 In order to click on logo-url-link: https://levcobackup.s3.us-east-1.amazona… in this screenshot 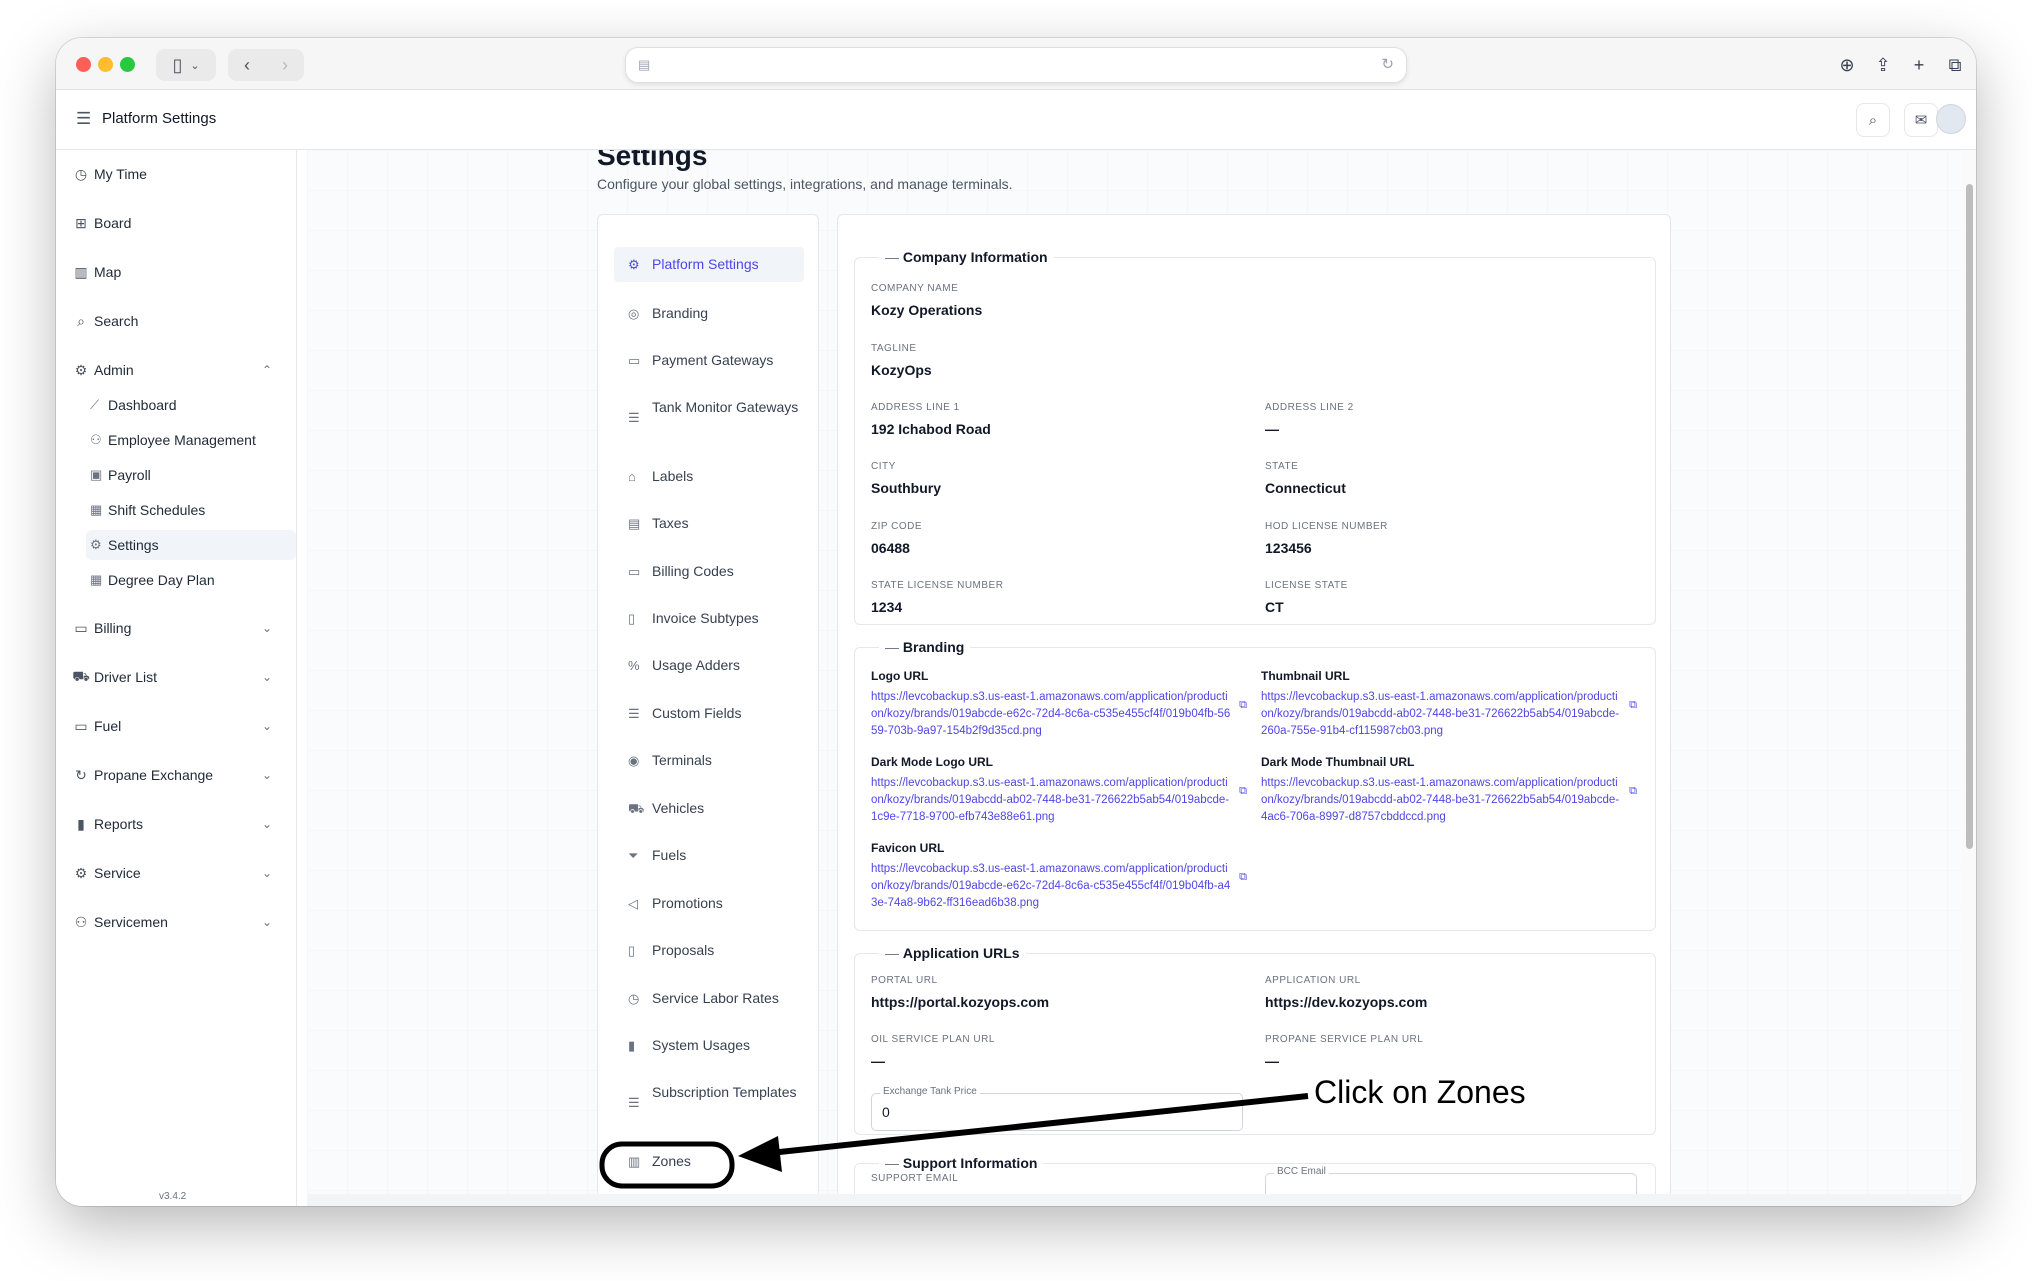, I will do `click(1051, 714)`.